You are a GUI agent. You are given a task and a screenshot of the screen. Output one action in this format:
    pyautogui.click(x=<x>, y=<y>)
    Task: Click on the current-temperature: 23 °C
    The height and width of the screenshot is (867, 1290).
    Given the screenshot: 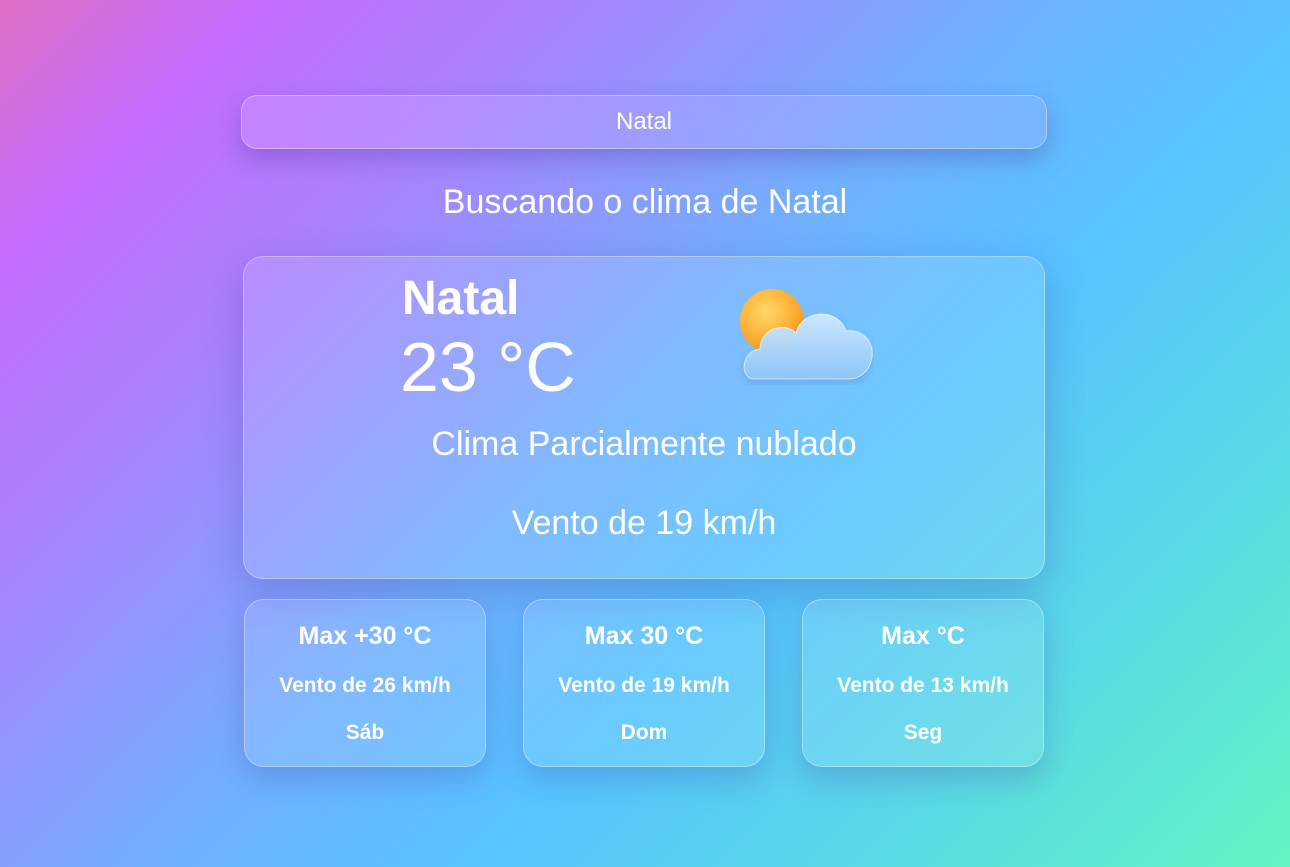 What is the action you would take?
    pyautogui.click(x=488, y=367)
    